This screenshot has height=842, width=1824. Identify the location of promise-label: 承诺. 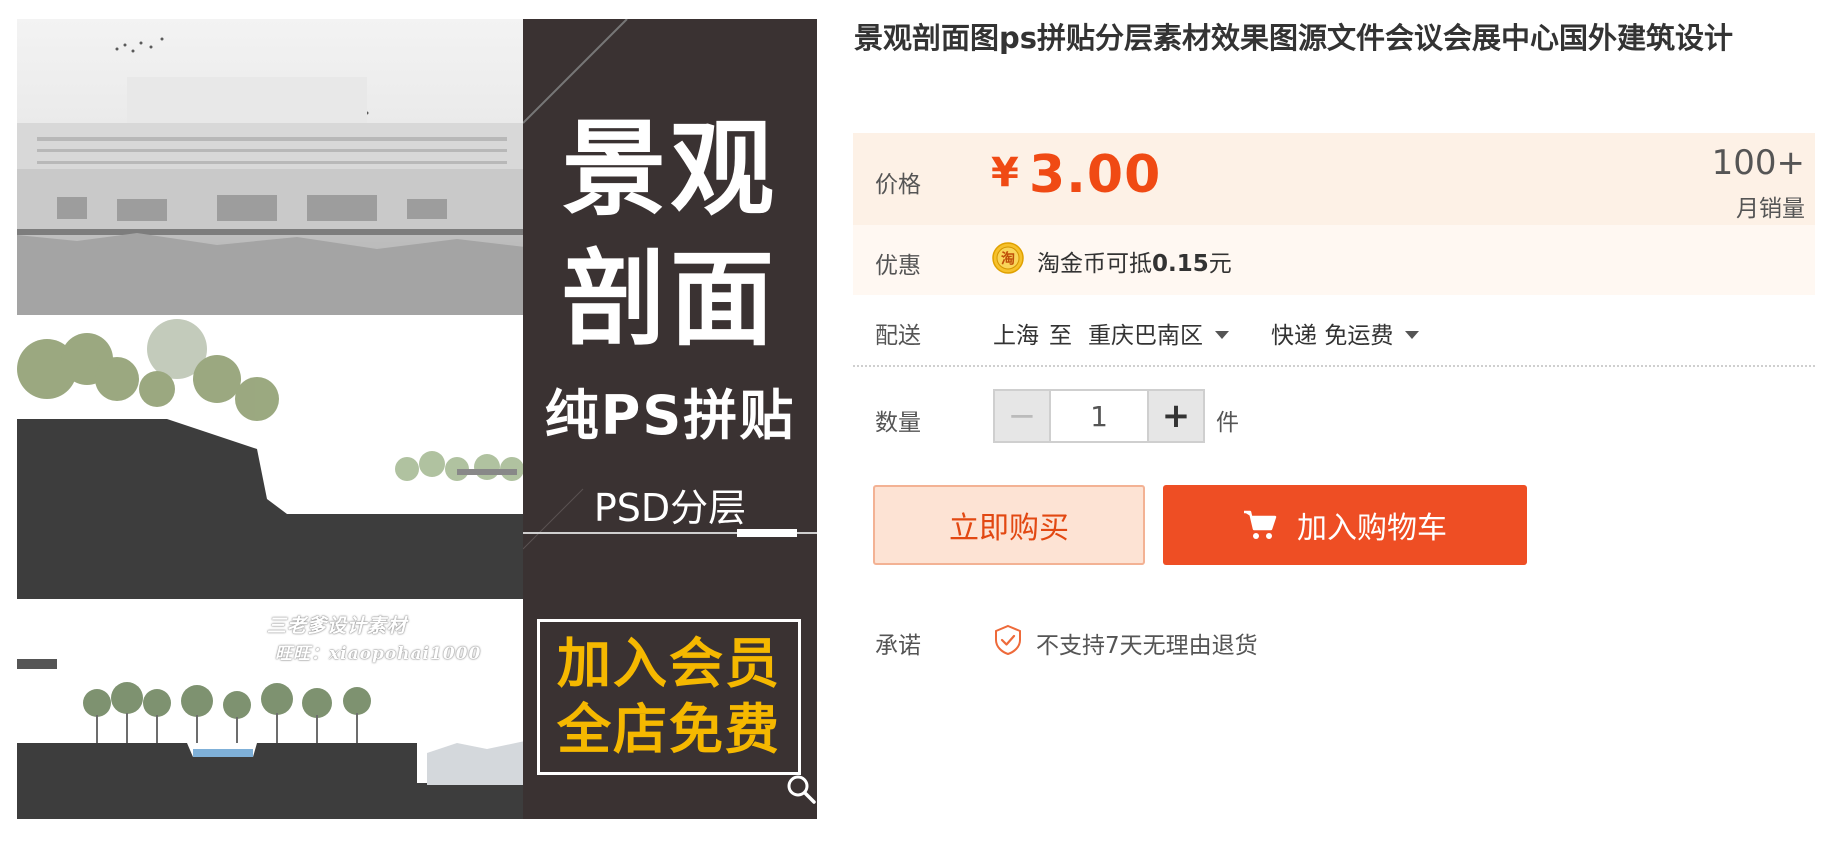
(898, 646).